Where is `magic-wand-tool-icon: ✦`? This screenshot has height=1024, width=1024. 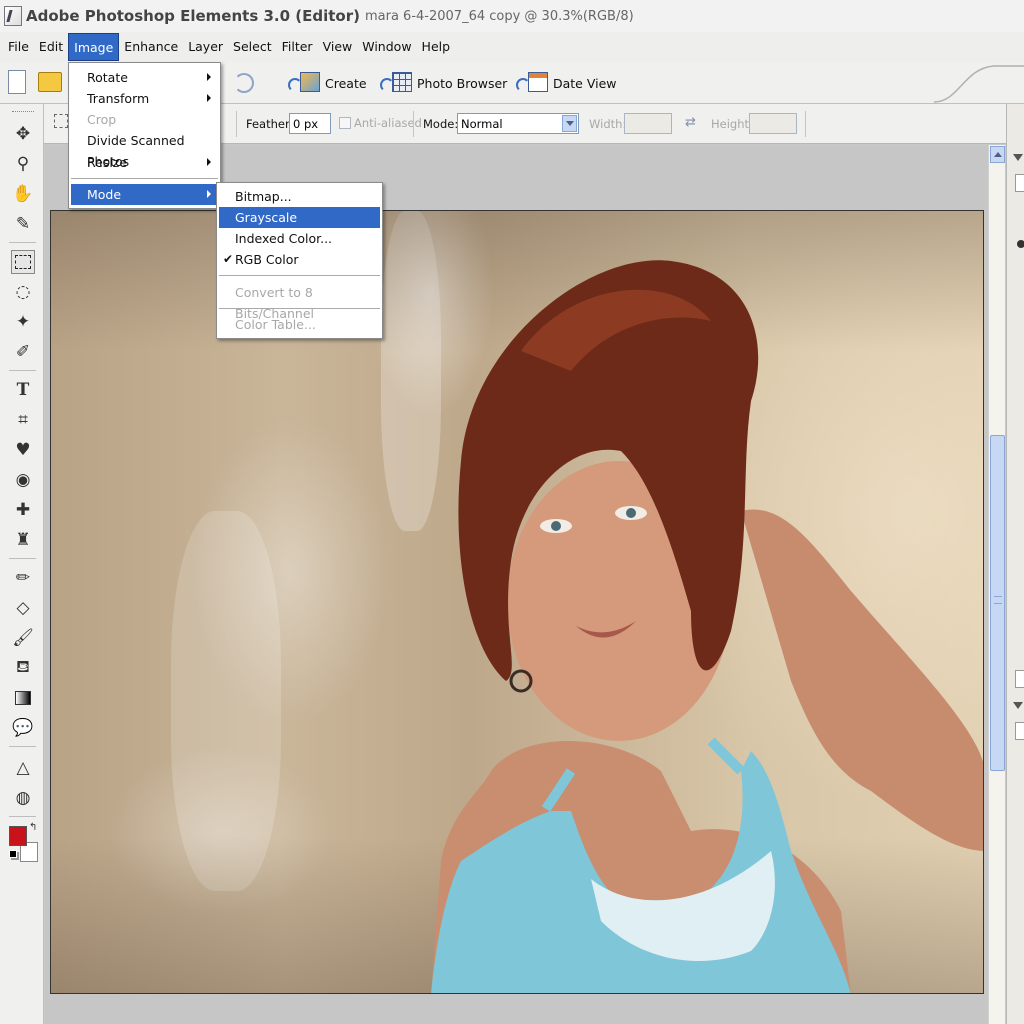
magic-wand-tool-icon: ✦ is located at coordinates (23, 322).